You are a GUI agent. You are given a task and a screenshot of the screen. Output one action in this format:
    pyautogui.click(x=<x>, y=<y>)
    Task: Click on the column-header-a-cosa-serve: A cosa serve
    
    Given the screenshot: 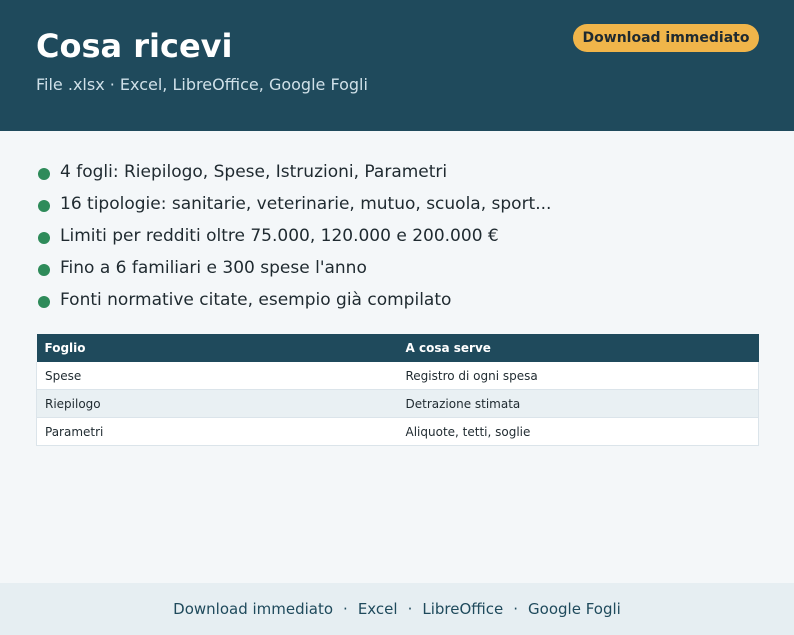 What is the action you would take?
    pyautogui.click(x=578, y=348)
    